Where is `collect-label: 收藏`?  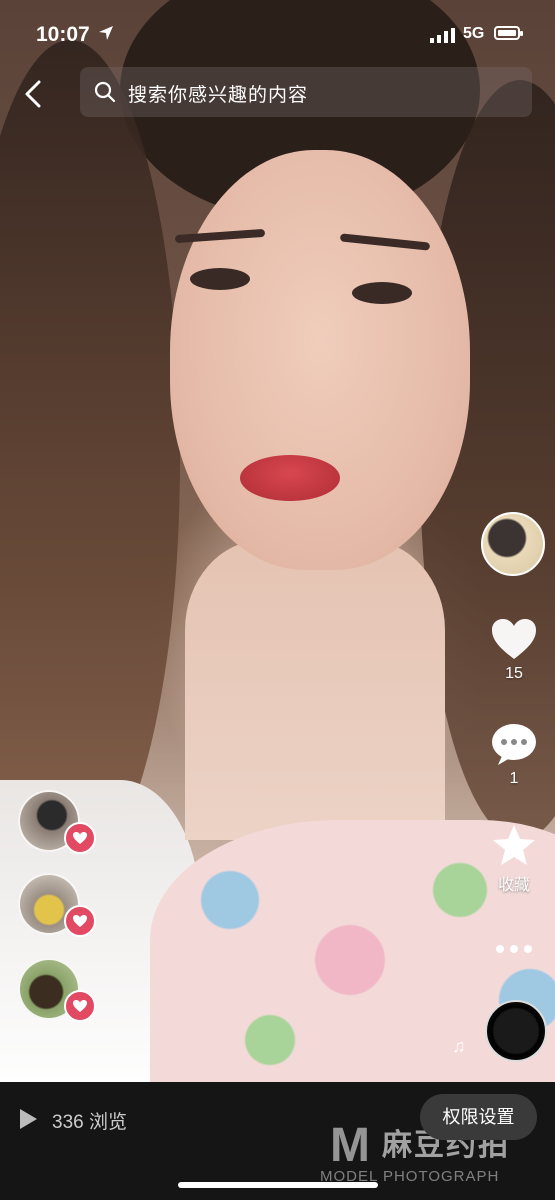 collect-label: 收藏 is located at coordinates (513, 885).